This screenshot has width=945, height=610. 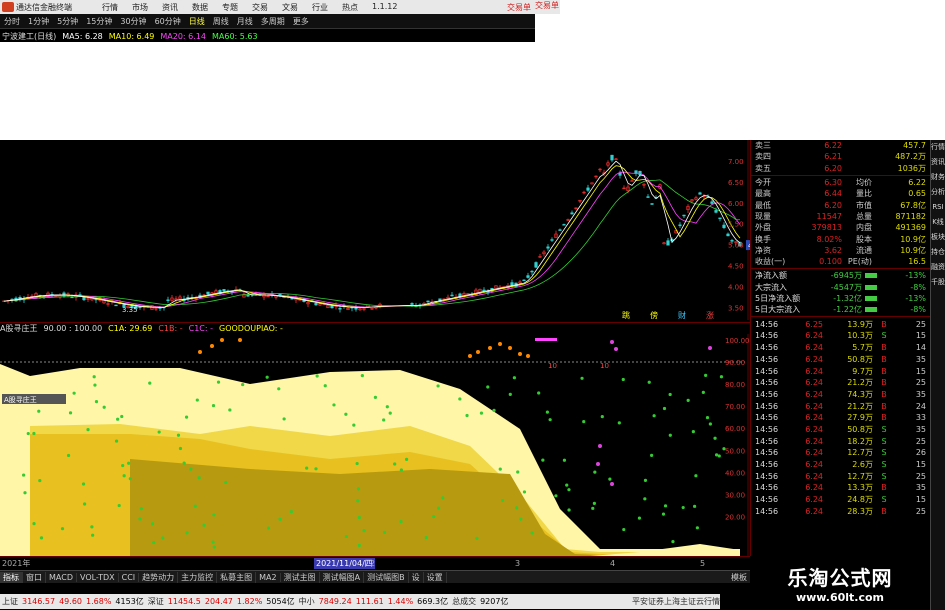 What do you see at coordinates (860, 511) in the screenshot?
I see `tick-volume: 28.3万` at bounding box center [860, 511].